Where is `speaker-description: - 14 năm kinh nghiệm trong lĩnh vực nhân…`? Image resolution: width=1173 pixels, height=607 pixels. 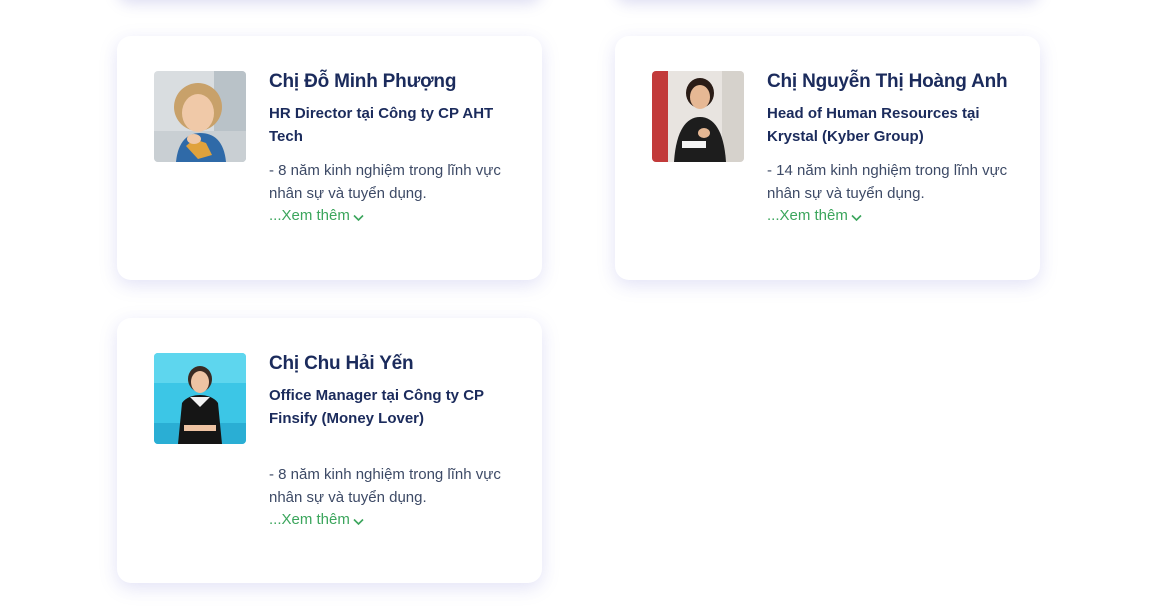
speaker-description: - 14 năm kinh nghiệm trong lĩnh vực nhân… is located at coordinates (887, 182).